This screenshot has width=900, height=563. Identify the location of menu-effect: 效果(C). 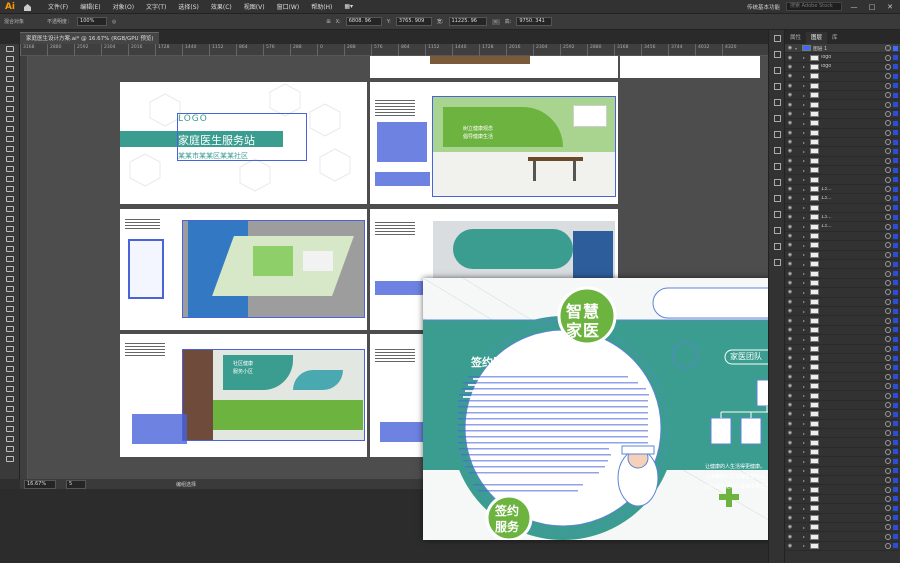
(221, 6).